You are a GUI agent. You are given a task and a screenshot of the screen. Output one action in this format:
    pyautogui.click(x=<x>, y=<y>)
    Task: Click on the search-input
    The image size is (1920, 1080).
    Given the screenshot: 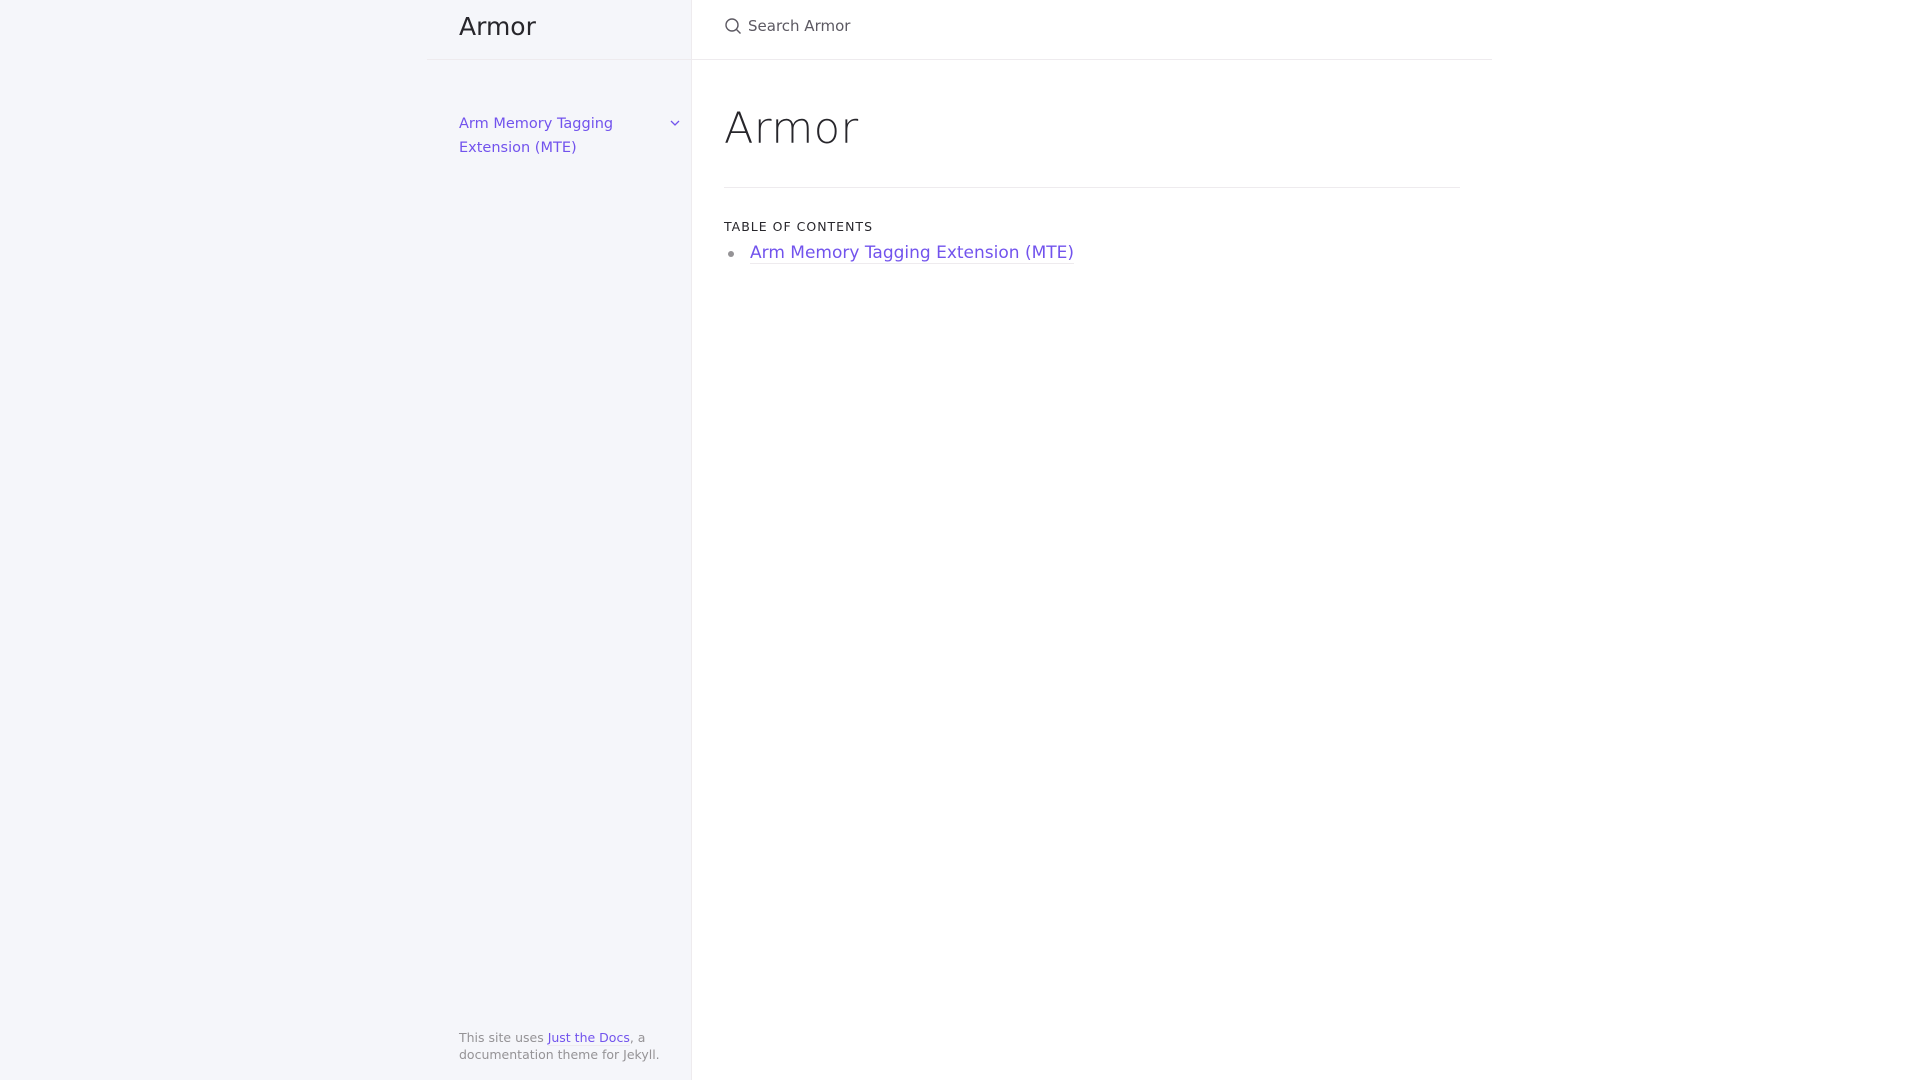 What is the action you would take?
    pyautogui.click(x=948, y=26)
    